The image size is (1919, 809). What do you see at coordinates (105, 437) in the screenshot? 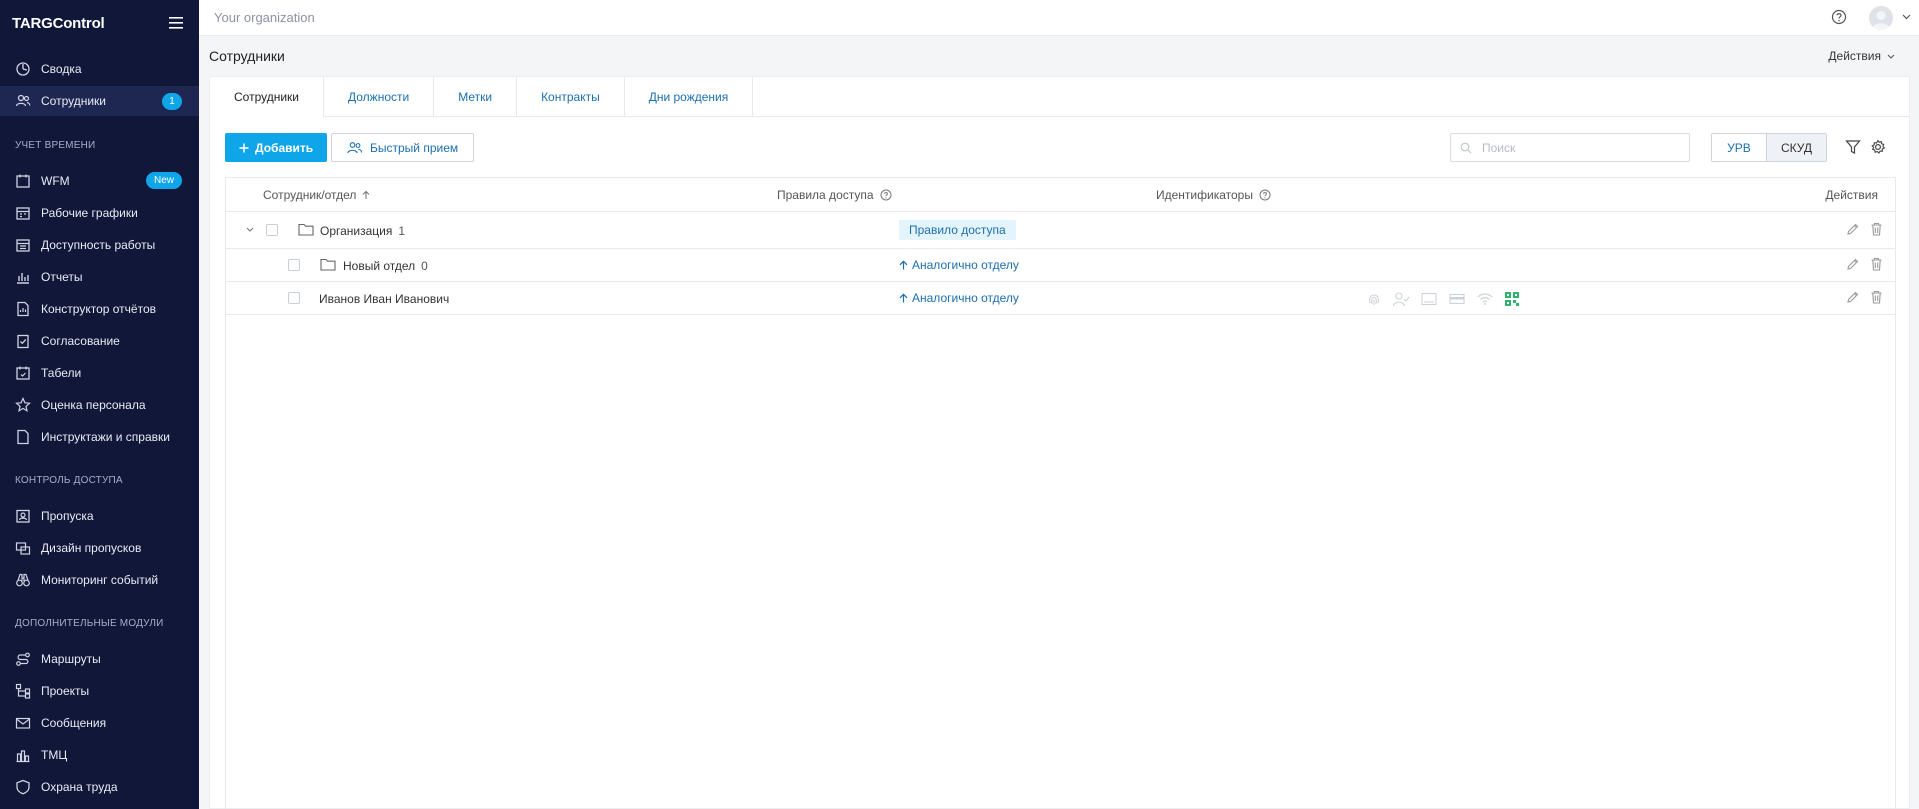
I see `sidebar-item-label: Инструктажи и справки` at bounding box center [105, 437].